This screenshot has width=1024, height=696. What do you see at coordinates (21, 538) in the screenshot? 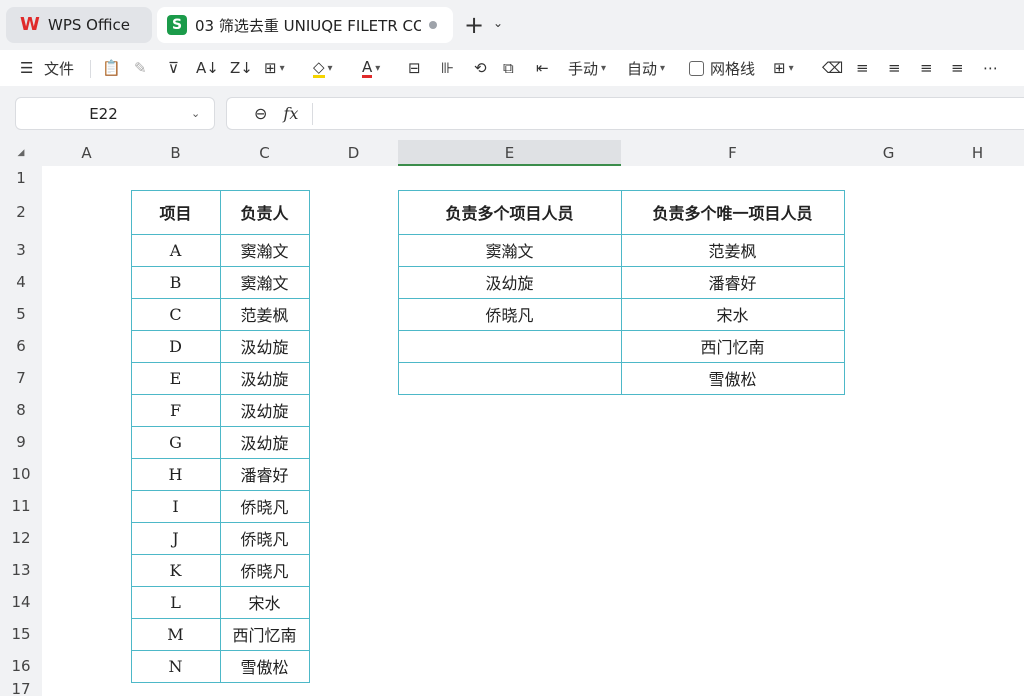
I see `row-header-12: 12` at bounding box center [21, 538].